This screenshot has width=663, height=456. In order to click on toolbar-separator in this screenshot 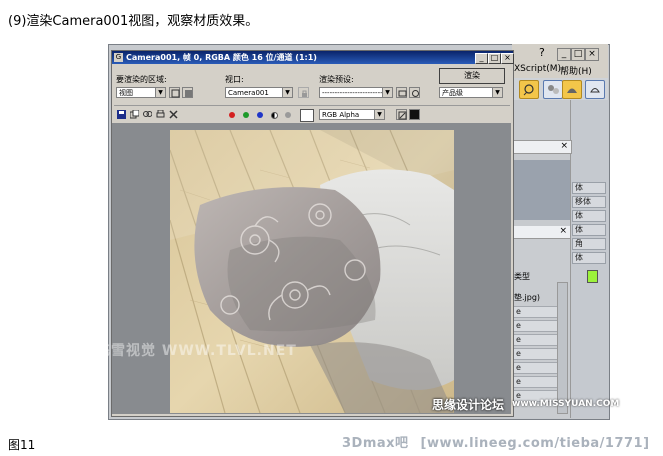, I will do `click(312, 105)`.